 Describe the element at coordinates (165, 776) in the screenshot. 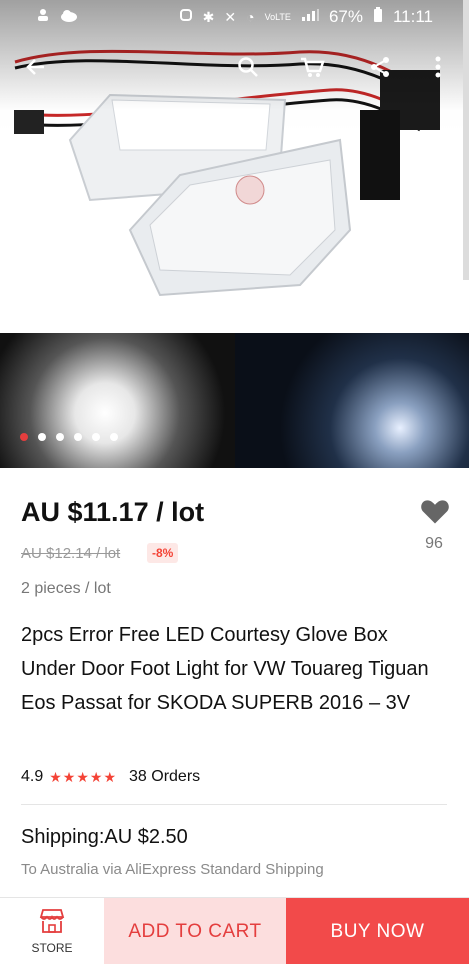

I see `orders-count: 38 Orders` at that location.